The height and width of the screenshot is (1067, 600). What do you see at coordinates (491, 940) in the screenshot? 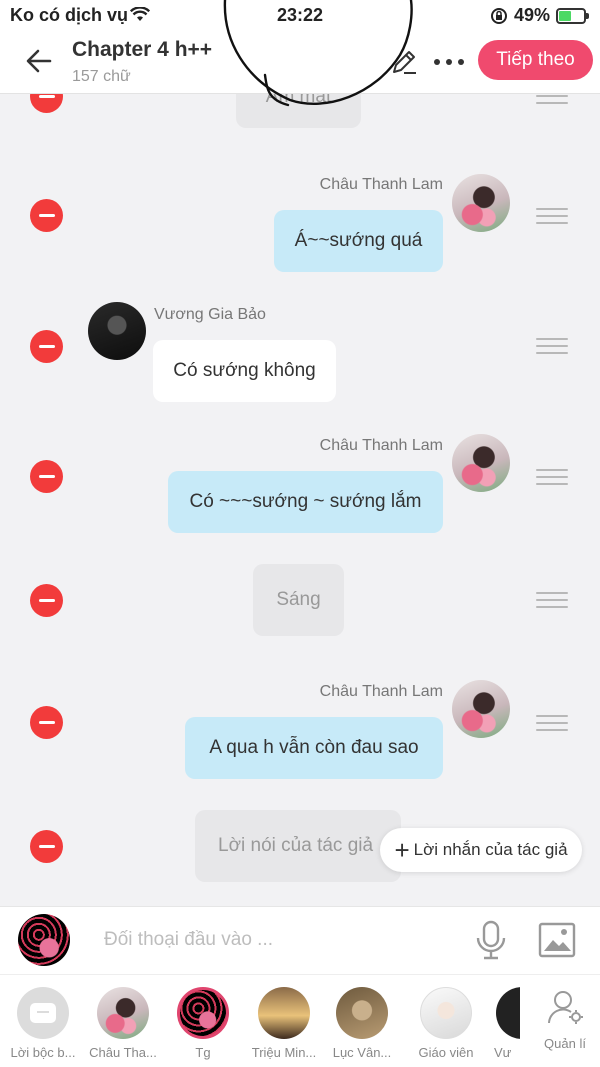
I see `microphone-icon` at bounding box center [491, 940].